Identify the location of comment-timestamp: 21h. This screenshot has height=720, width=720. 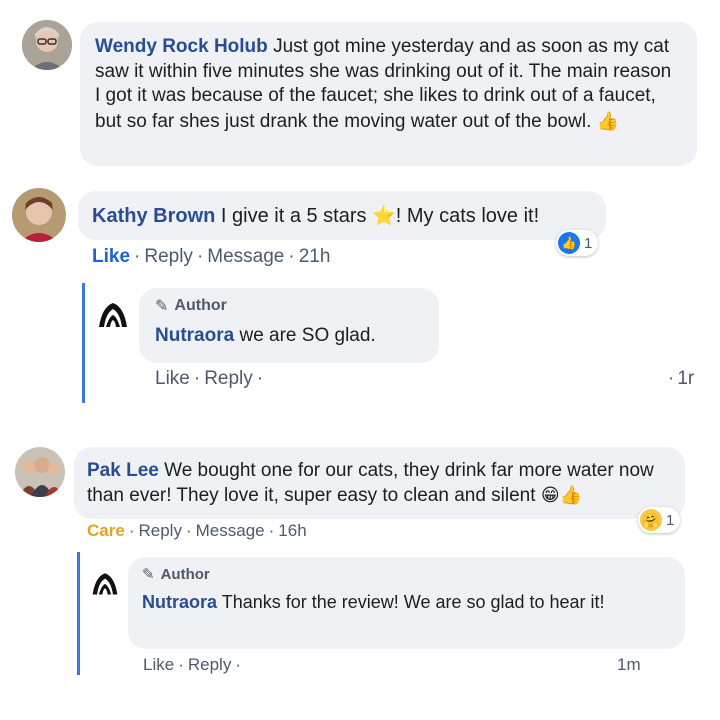
(315, 256).